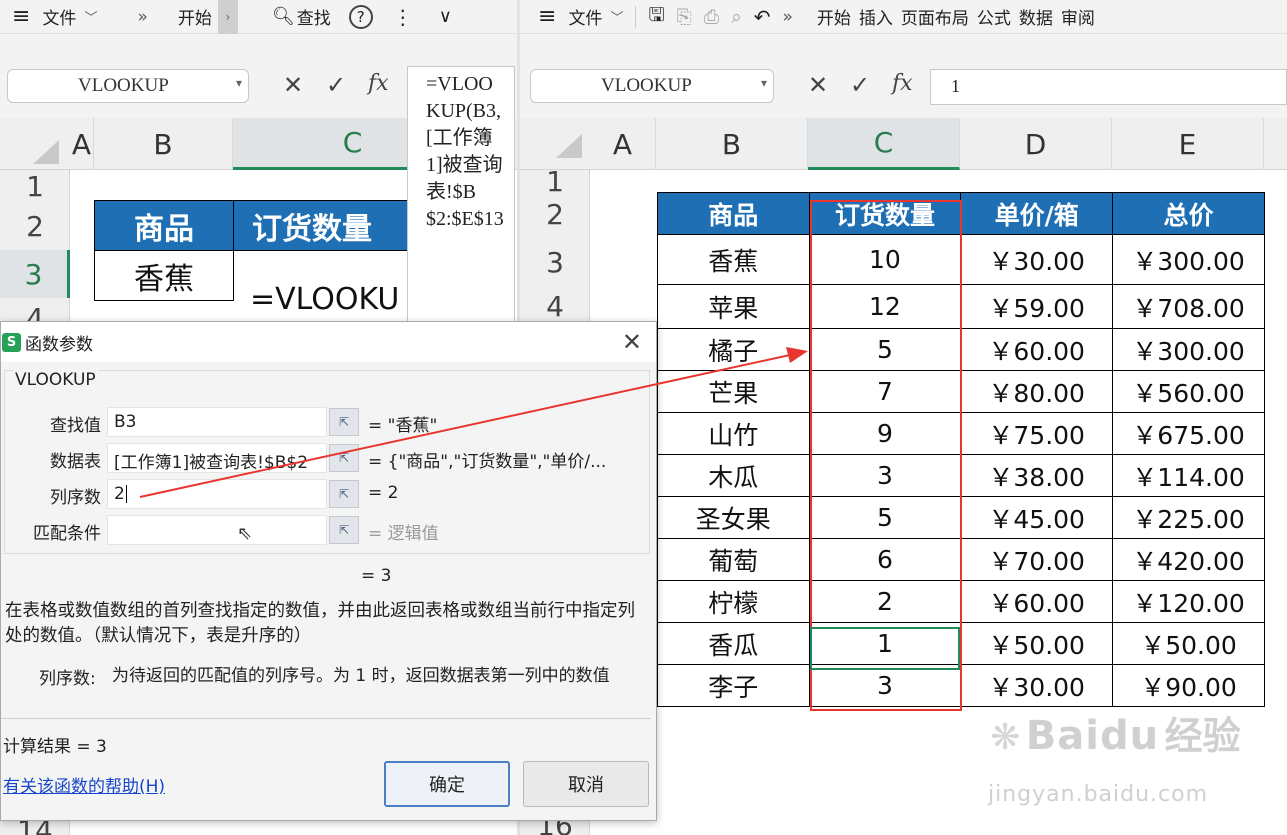 The height and width of the screenshot is (835, 1287). Describe the element at coordinates (1188, 685) in the screenshot. I see `cell-total: ￥90.00` at that location.